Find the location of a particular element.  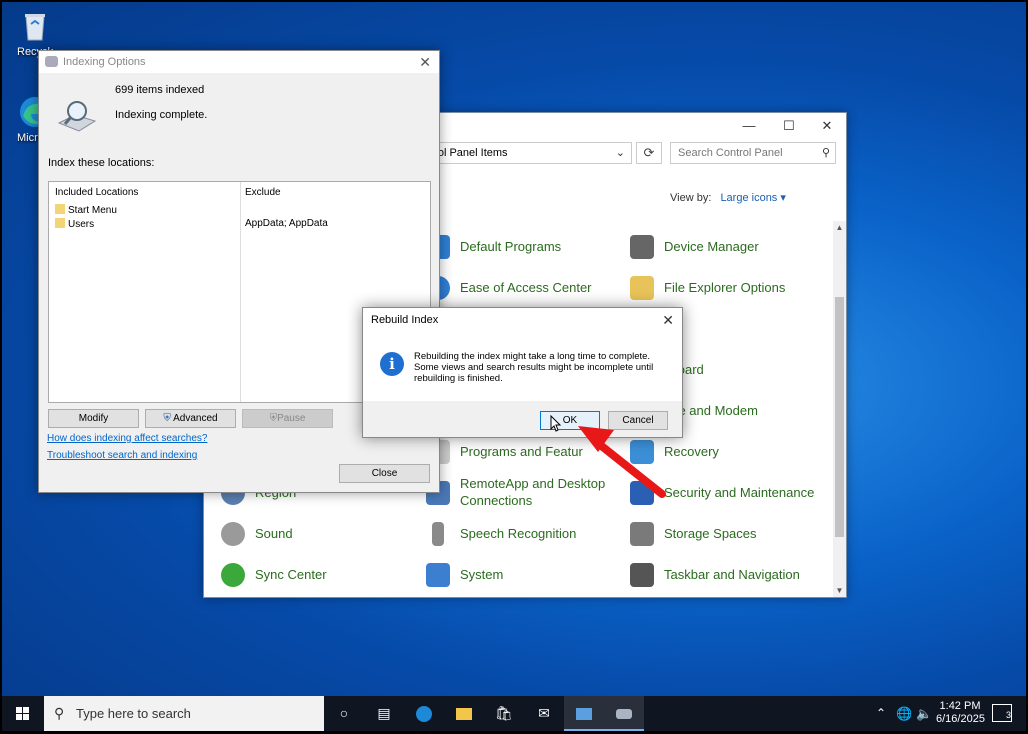

search-placeholder: Type here to search is located at coordinates (133, 713).